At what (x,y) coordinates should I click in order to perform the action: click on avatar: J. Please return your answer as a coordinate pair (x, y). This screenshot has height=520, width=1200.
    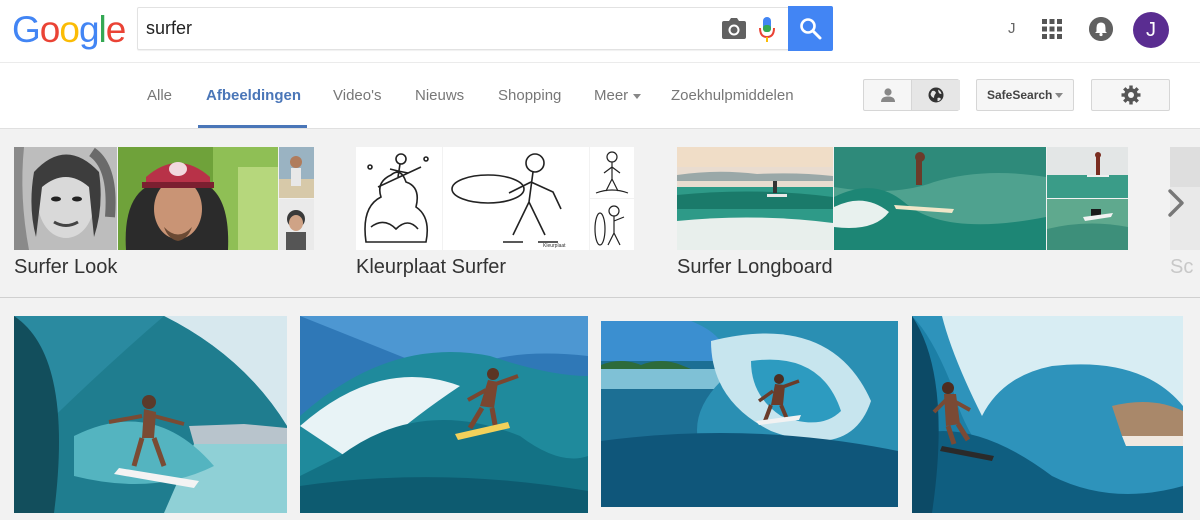
    Looking at the image, I should click on (1151, 30).